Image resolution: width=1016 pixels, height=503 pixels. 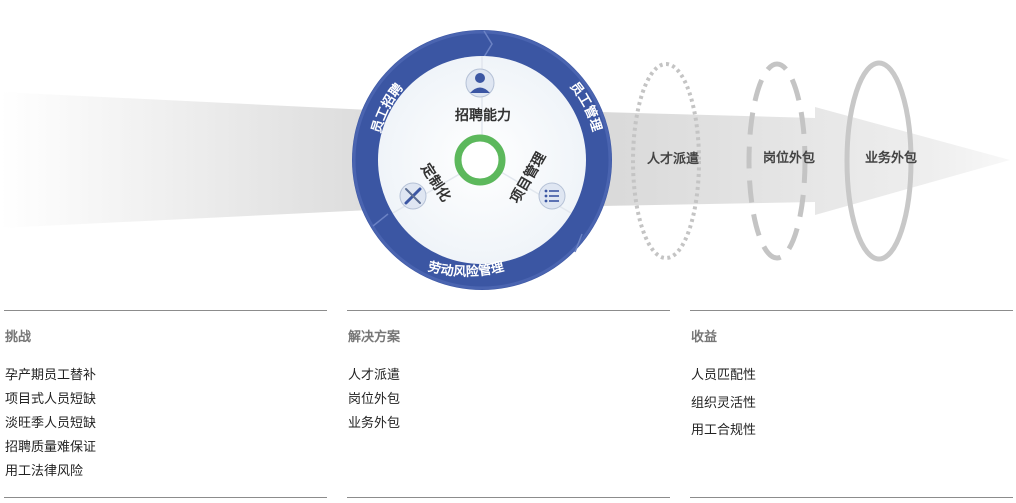 What do you see at coordinates (508, 404) in the screenshot?
I see `solutions-column: 解决方案 人才派遣 岗位外包 业务外包` at bounding box center [508, 404].